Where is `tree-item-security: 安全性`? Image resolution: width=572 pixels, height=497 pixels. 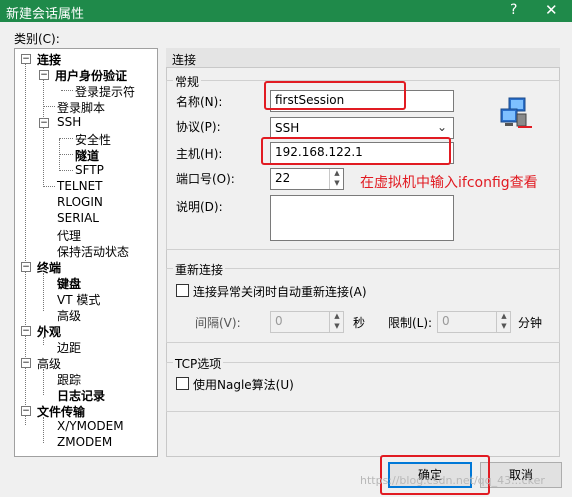 tree-item-security: 安全性 is located at coordinates (93, 139).